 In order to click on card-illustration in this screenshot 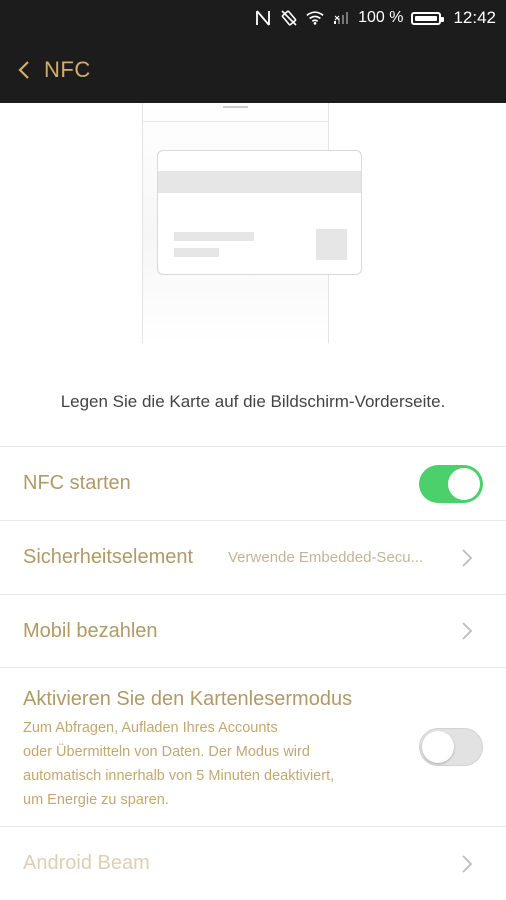, I will do `click(259, 212)`.